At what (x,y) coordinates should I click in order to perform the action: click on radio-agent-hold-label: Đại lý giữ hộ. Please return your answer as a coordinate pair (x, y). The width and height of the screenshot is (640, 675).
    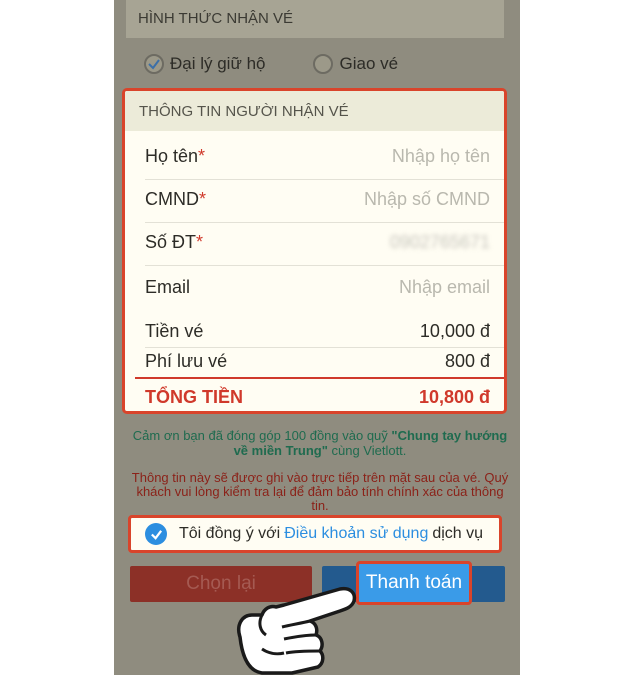
    Looking at the image, I should click on (217, 64).